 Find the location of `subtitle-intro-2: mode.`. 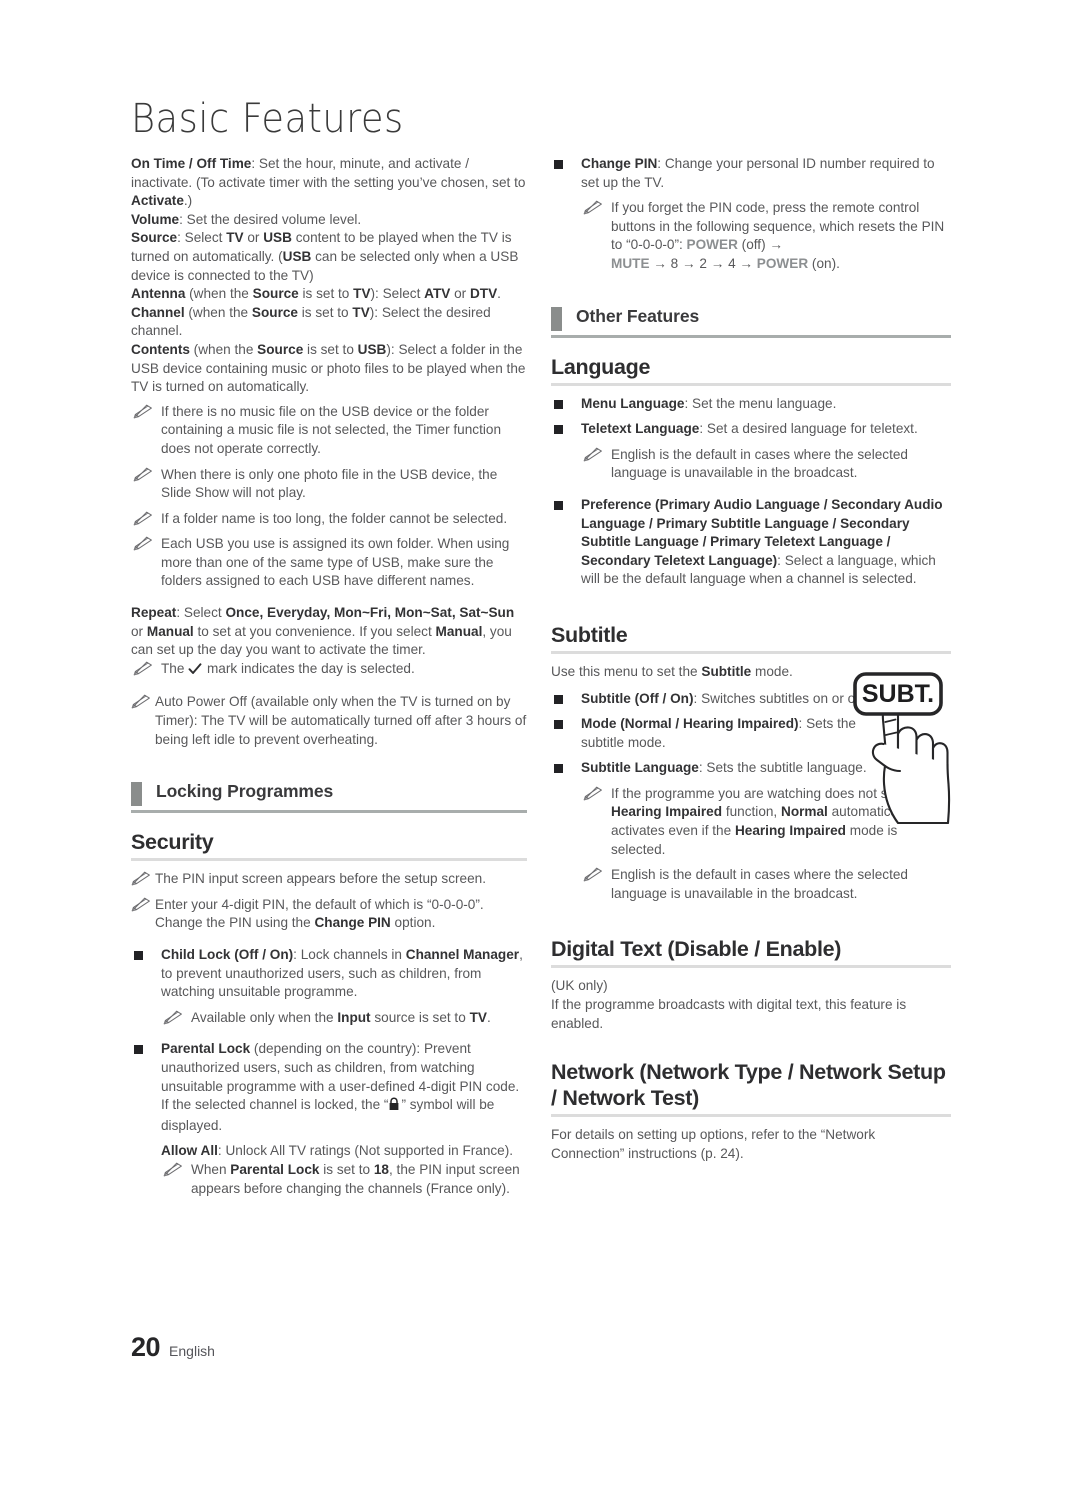

subtitle-intro-2: mode. is located at coordinates (772, 671).